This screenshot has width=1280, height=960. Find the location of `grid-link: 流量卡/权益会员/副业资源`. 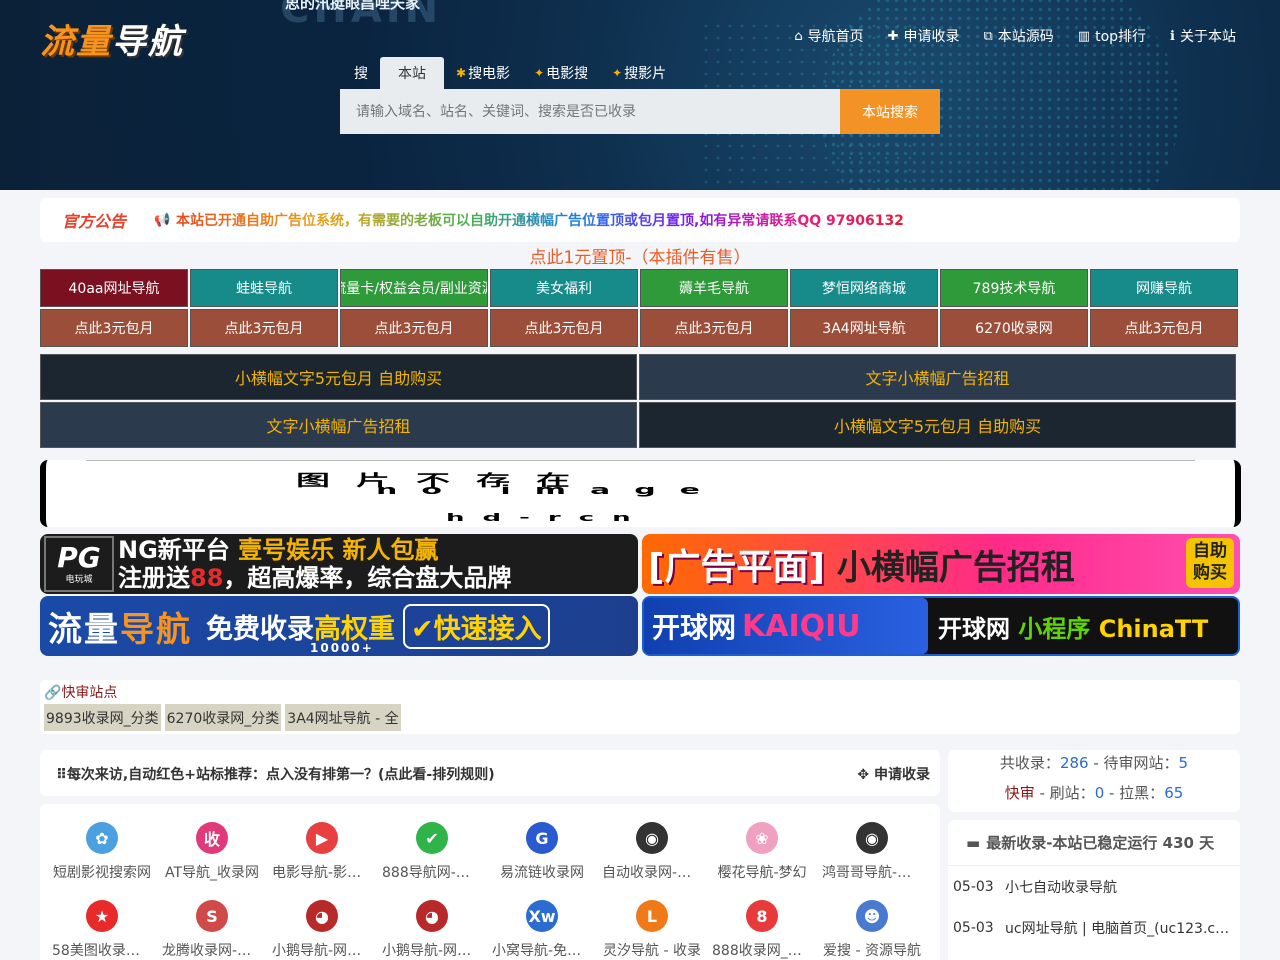

grid-link: 流量卡/权益会员/副业资源 is located at coordinates (414, 288).